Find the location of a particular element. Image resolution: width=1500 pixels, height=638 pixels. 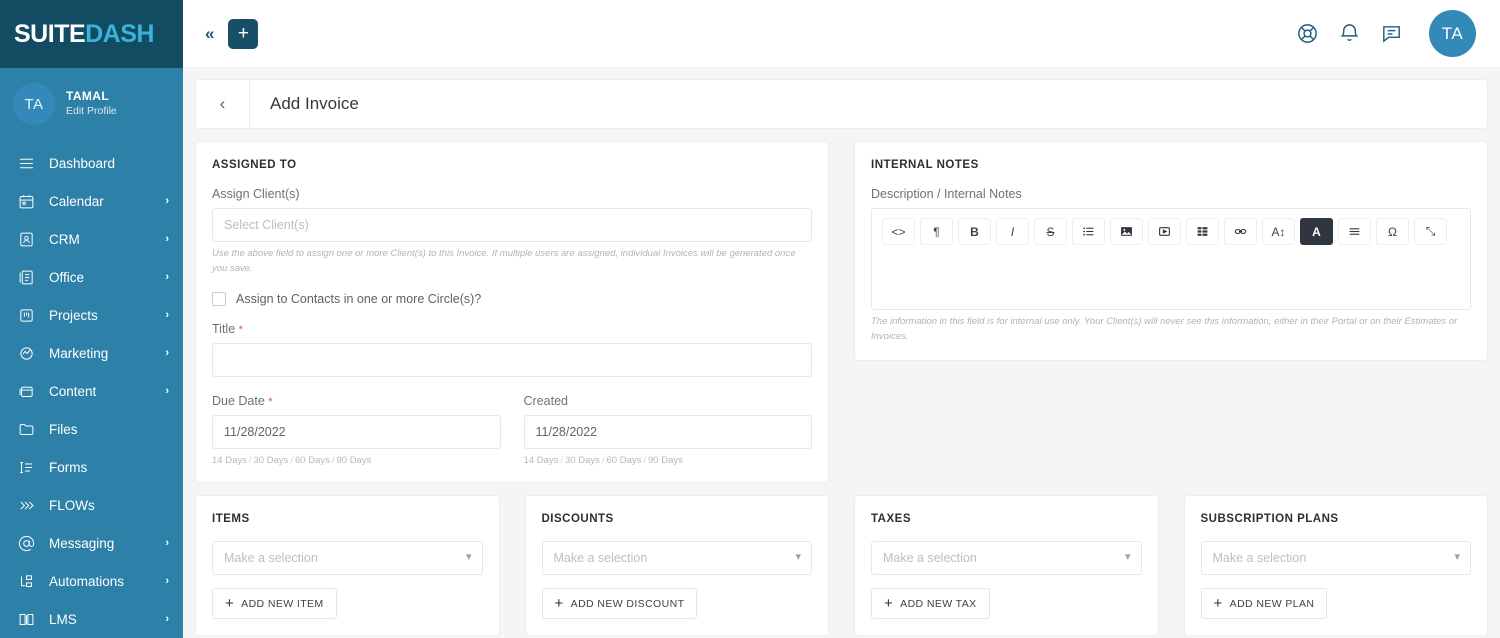

due-date-quick-links: 14 Days/30 Days/60 Days/90 Days is located at coordinates (356, 460).